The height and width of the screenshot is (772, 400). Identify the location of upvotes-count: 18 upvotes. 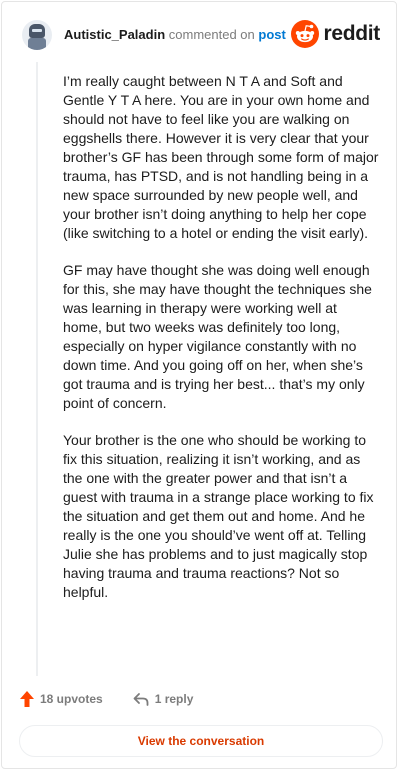
(71, 699).